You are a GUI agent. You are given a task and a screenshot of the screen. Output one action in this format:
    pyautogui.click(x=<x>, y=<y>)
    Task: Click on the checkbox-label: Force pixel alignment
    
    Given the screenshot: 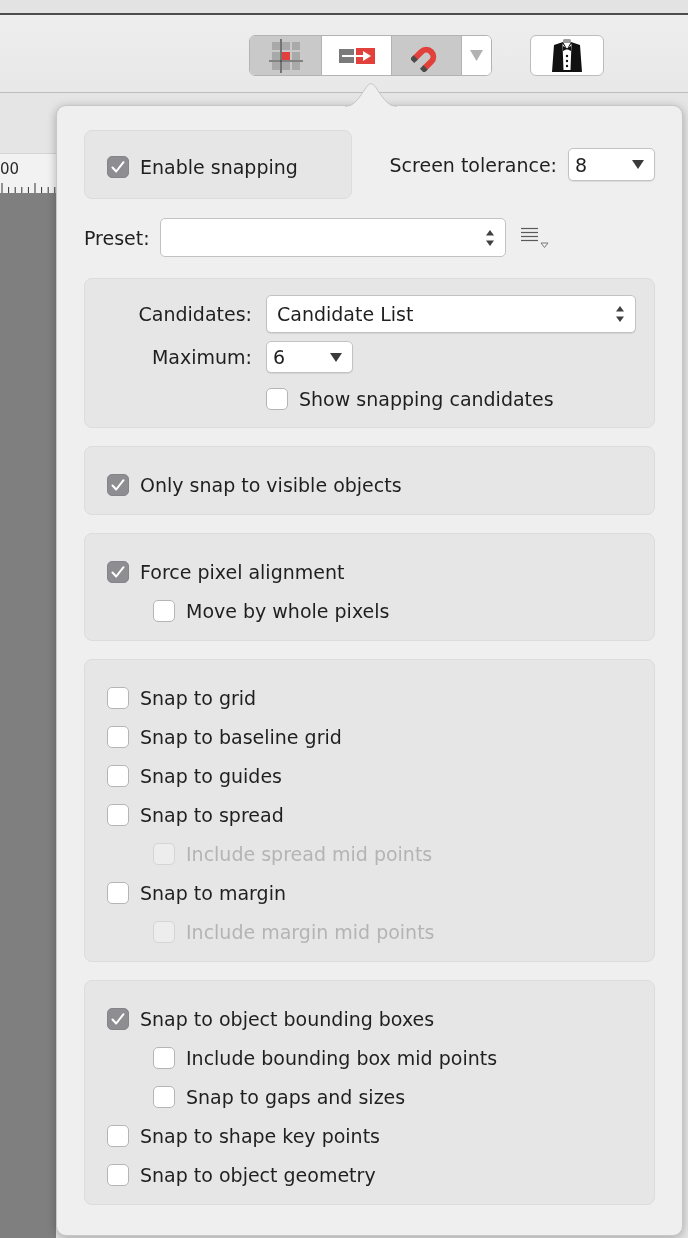 What is the action you would take?
    pyautogui.click(x=242, y=571)
    